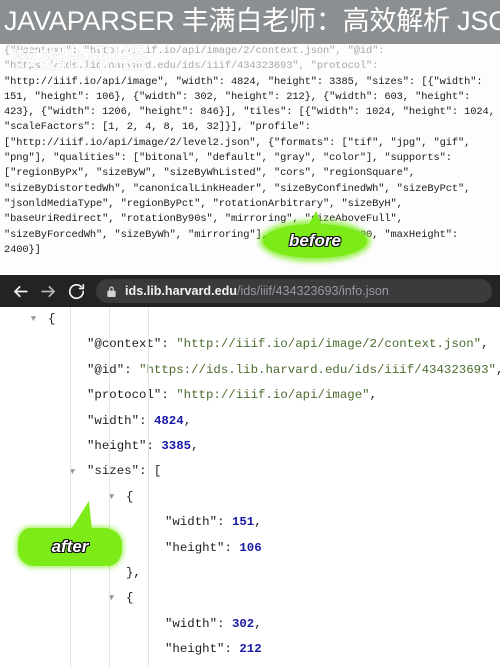 This screenshot has height=667, width=500. What do you see at coordinates (111, 291) in the screenshot?
I see `lock-icon` at bounding box center [111, 291].